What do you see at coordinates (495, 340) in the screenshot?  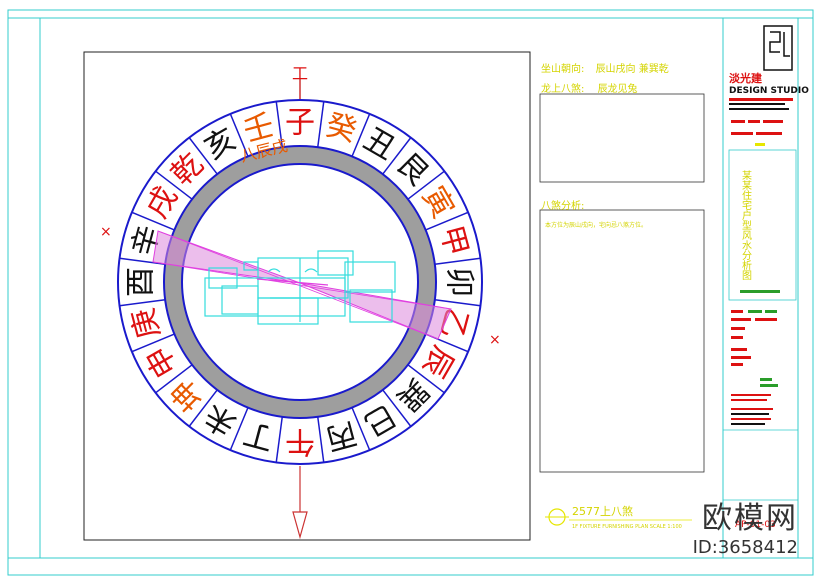 I see `cross-mark-east: ×` at bounding box center [495, 340].